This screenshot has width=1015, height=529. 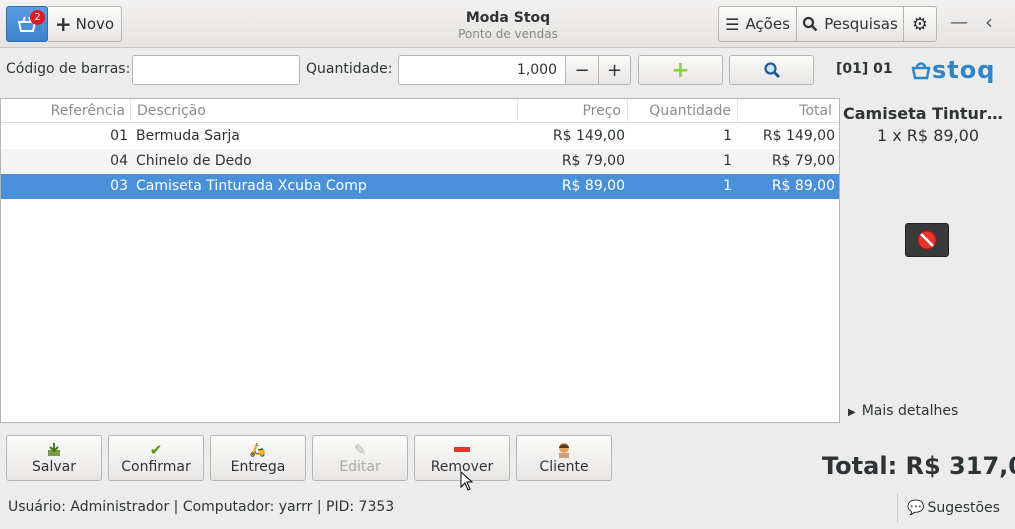 I want to click on app-title: Moda Stoq, so click(x=508, y=18).